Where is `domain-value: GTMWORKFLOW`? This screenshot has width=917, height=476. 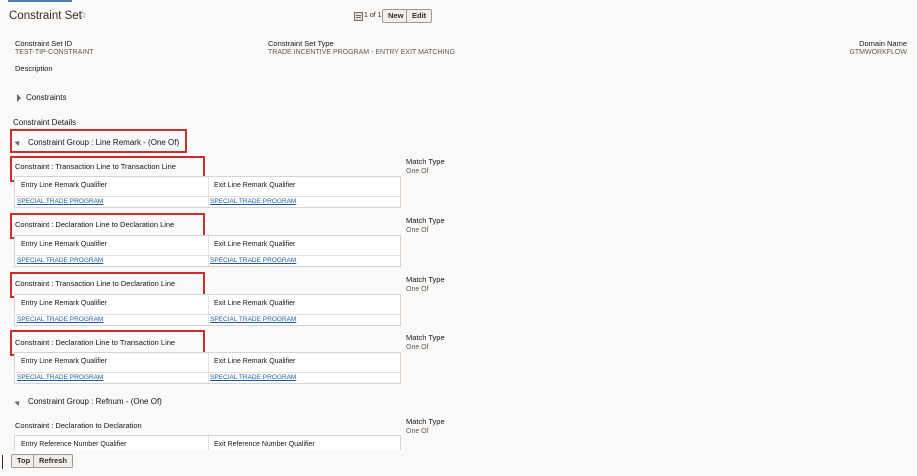 domain-value: GTMWORKFLOW is located at coordinates (878, 52).